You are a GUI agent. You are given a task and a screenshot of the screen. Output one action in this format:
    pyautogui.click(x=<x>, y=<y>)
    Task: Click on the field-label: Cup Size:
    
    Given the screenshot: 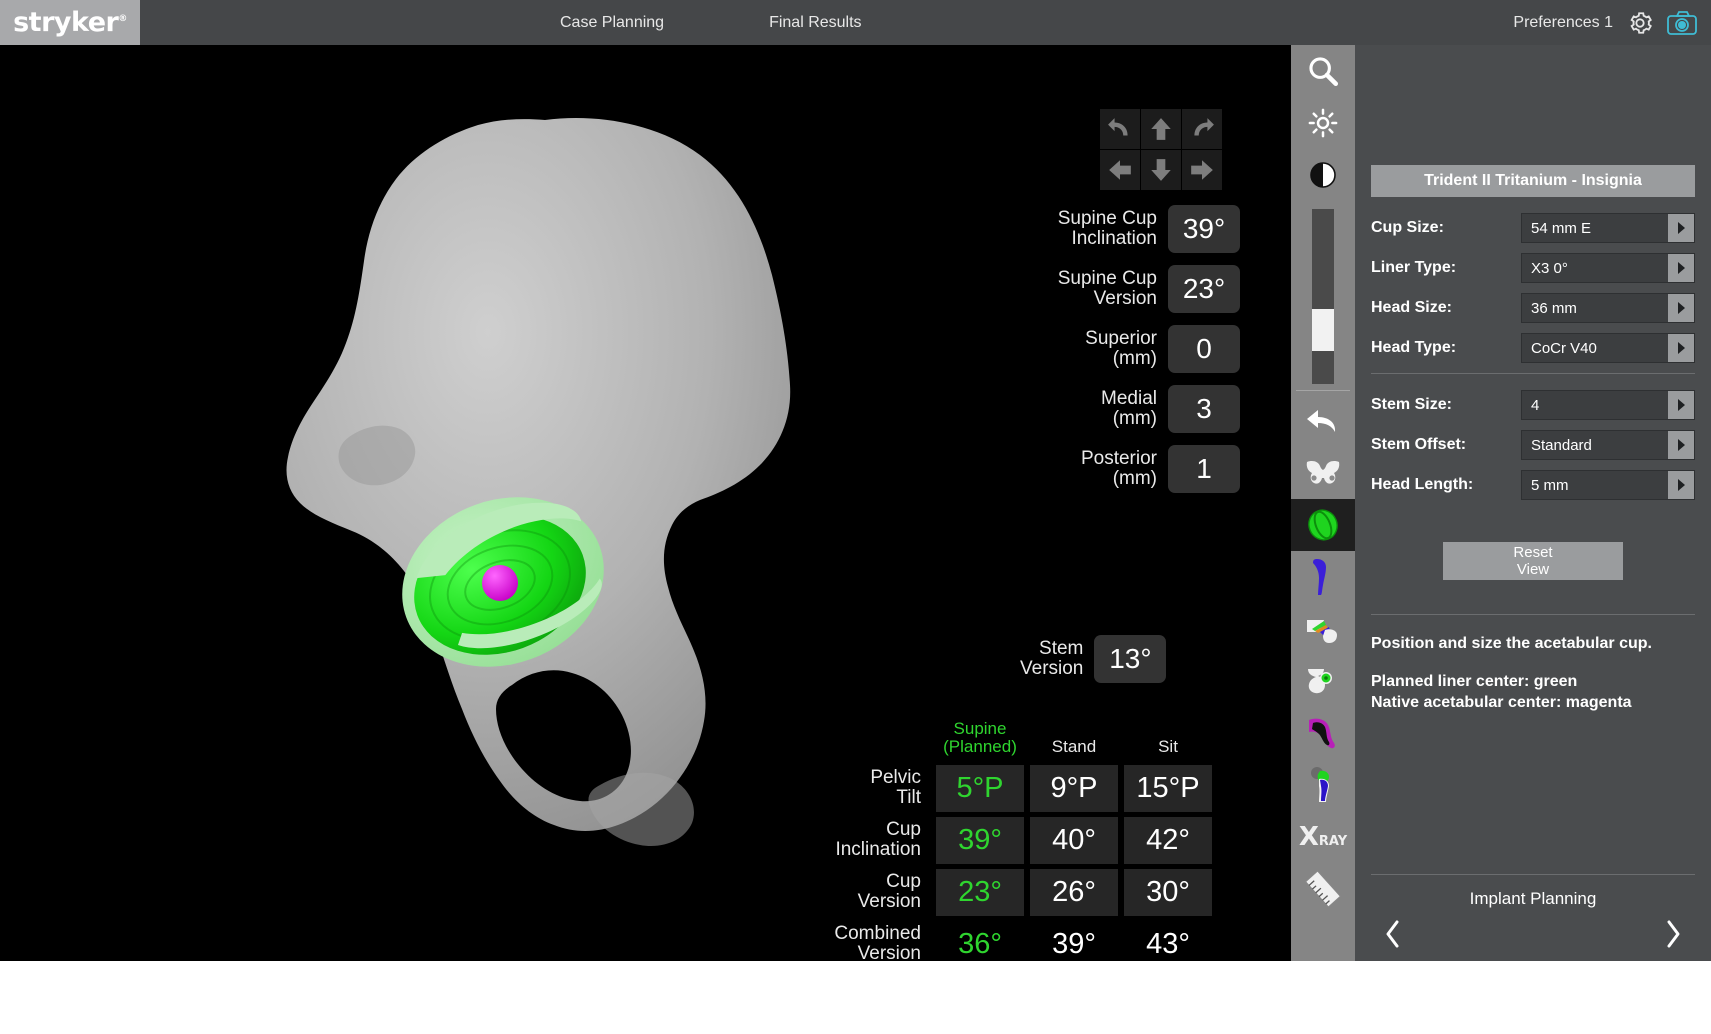 What is the action you would take?
    pyautogui.click(x=1407, y=227)
    